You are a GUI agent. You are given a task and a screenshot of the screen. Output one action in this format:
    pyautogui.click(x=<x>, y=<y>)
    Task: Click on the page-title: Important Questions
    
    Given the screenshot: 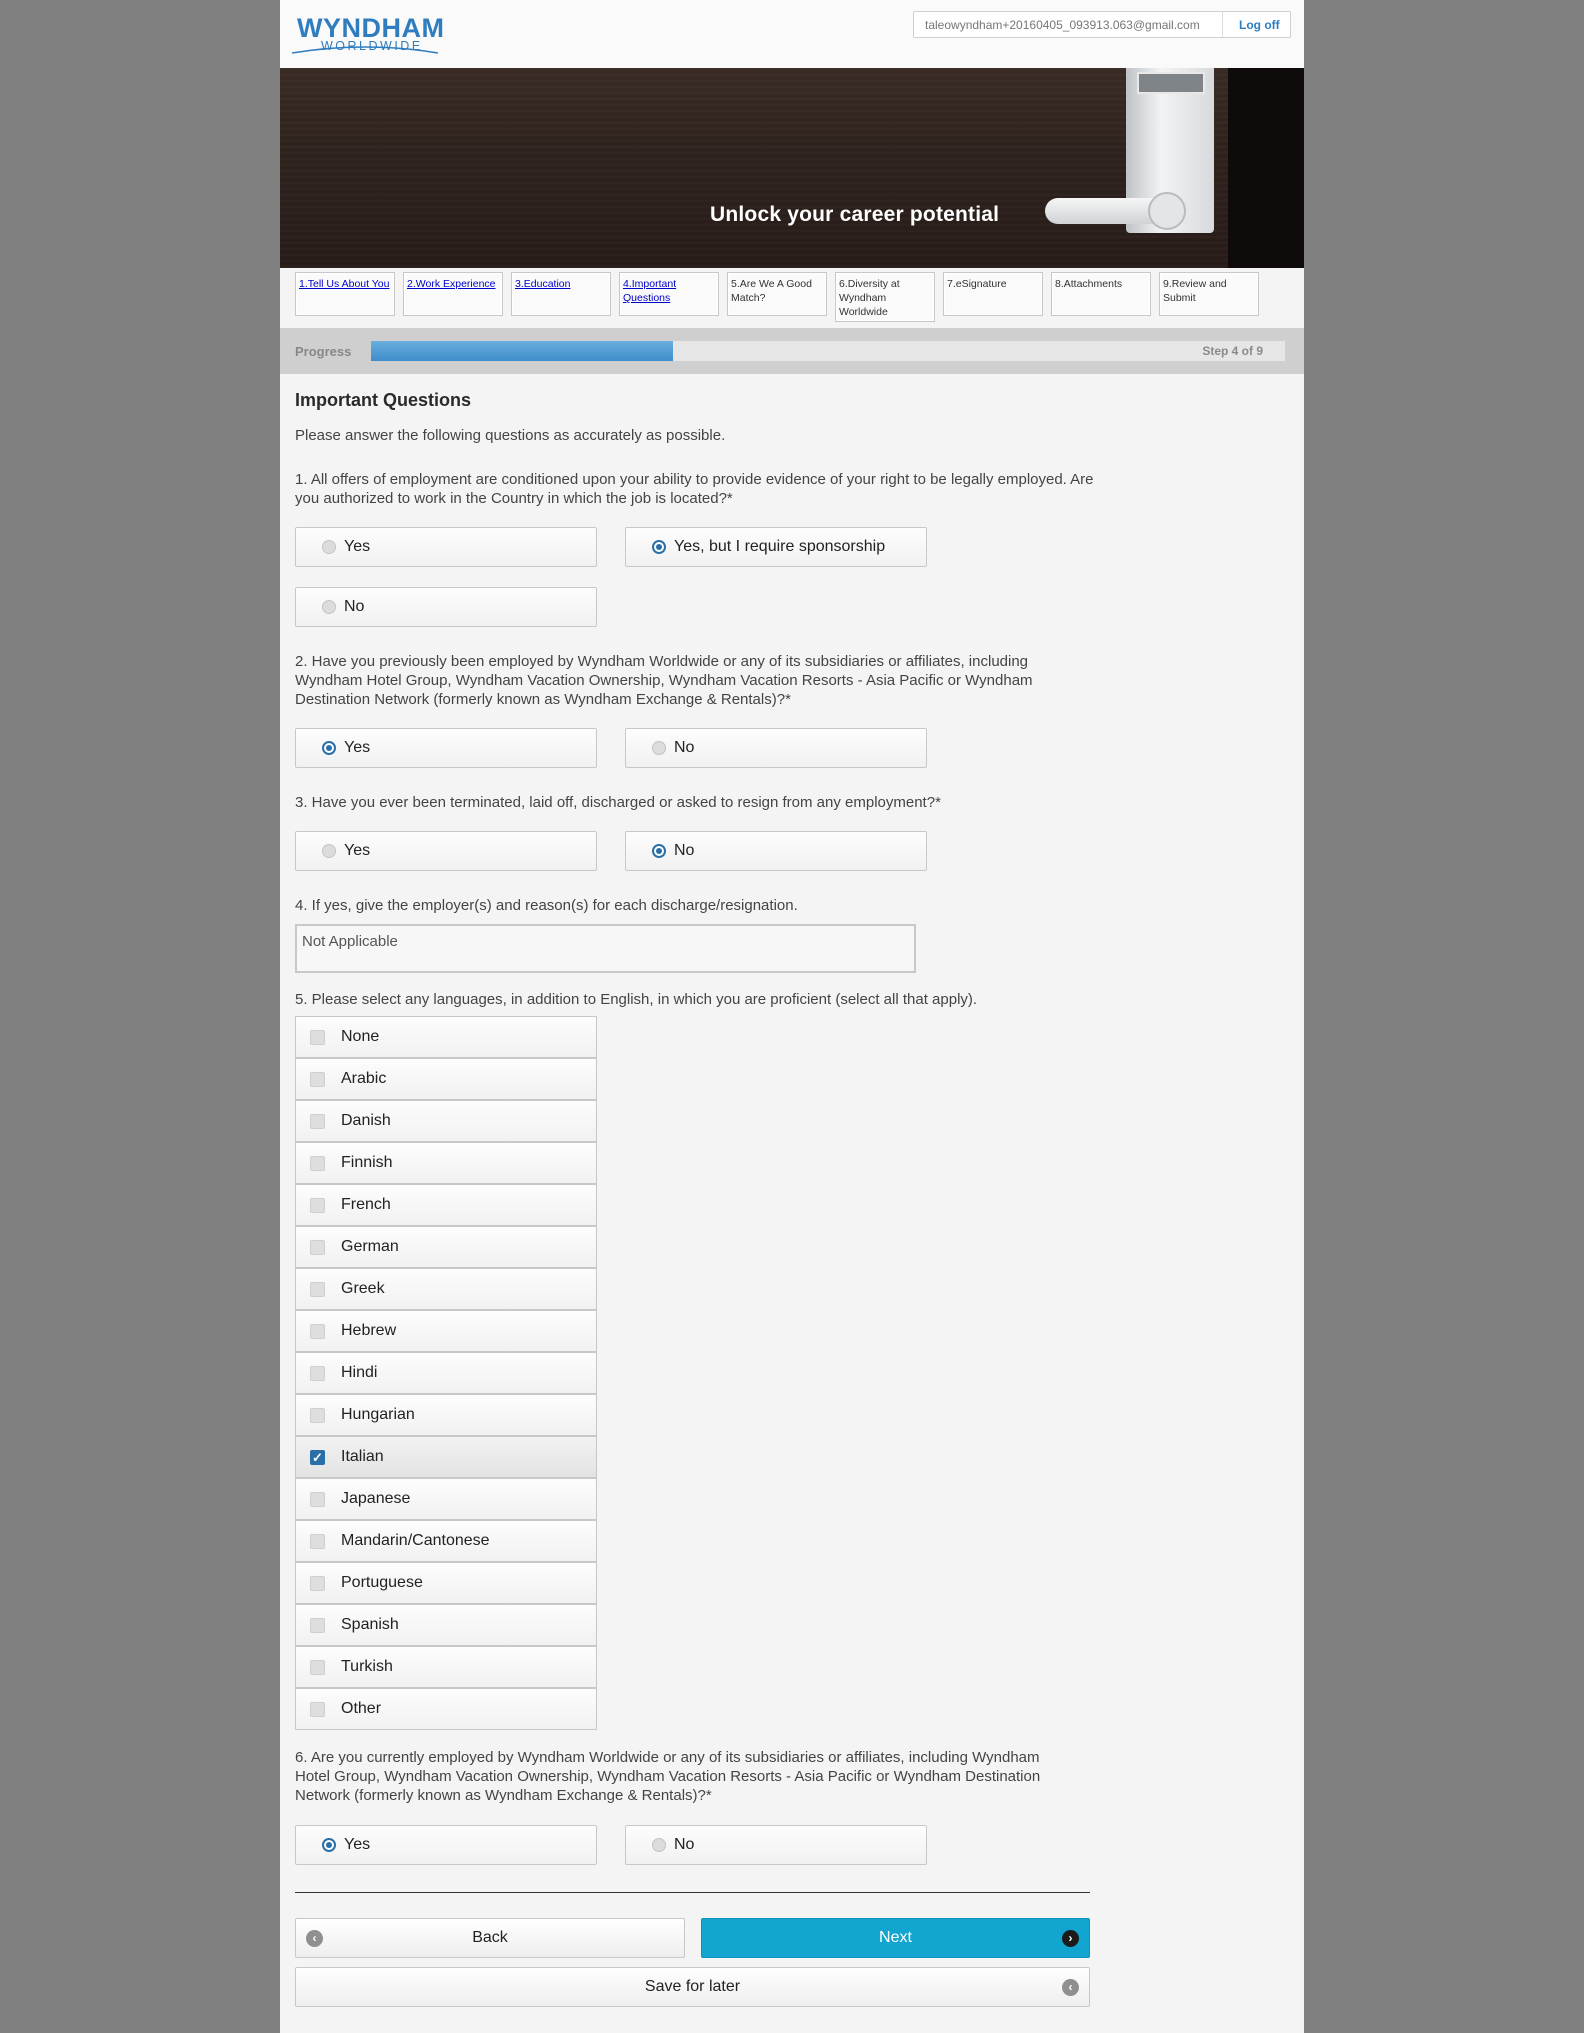 What is the action you would take?
    pyautogui.click(x=383, y=400)
    